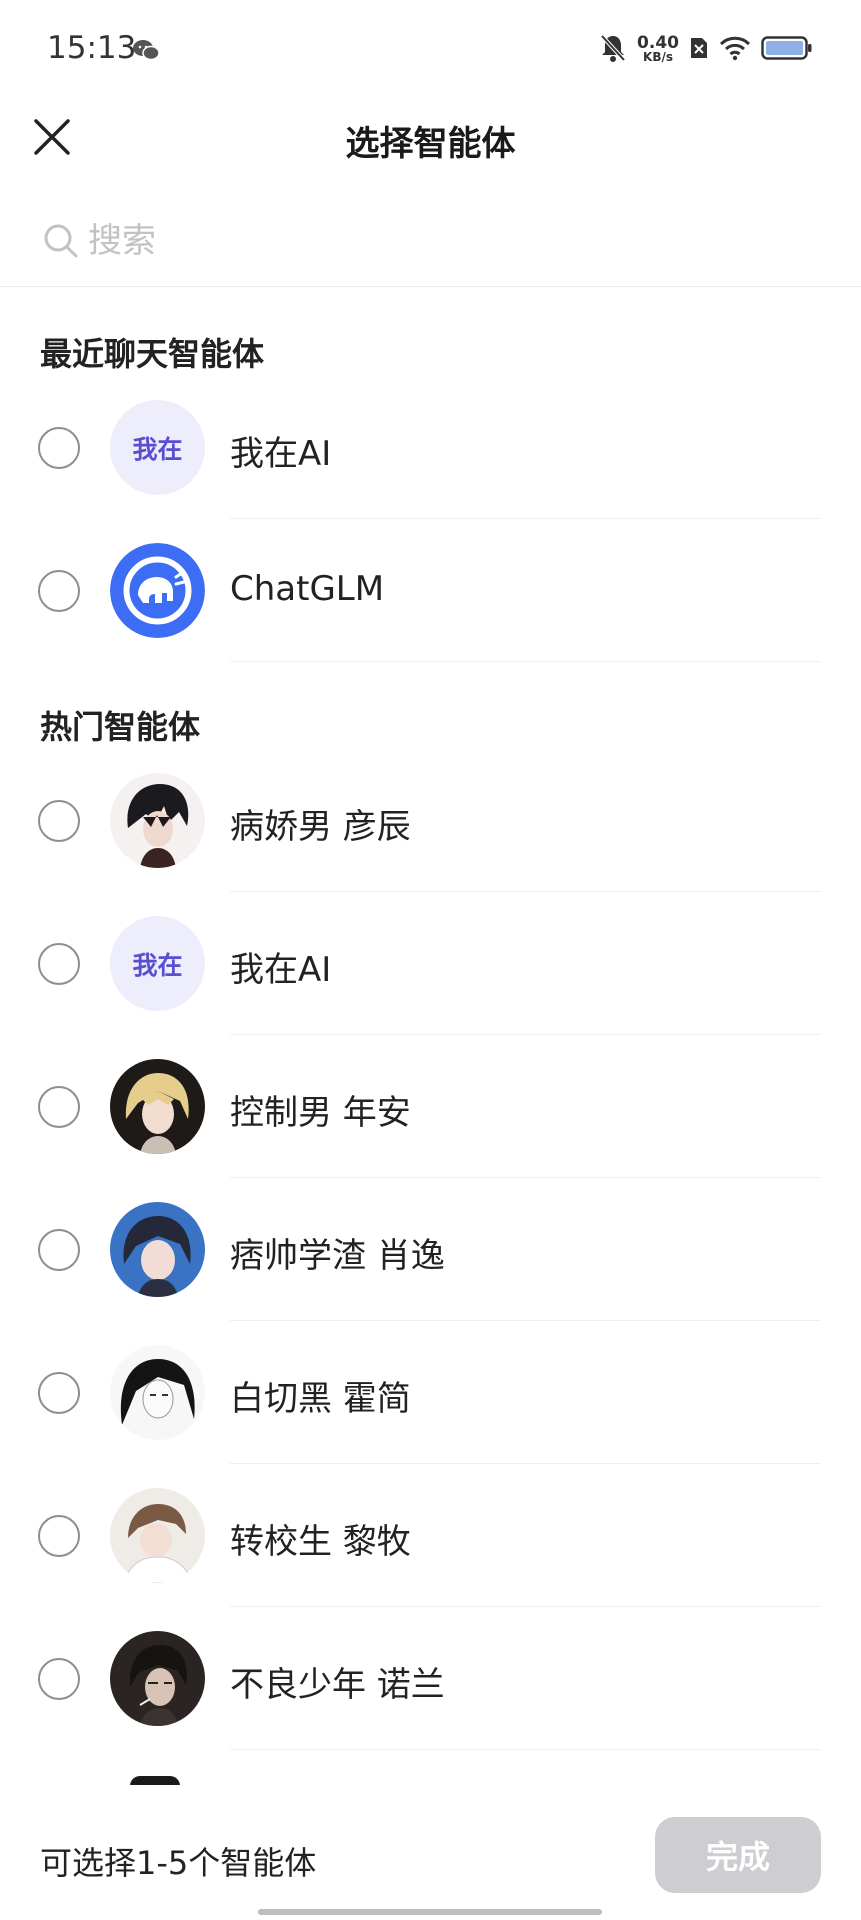  Describe the element at coordinates (430, 286) in the screenshot. I see `divider` at that location.